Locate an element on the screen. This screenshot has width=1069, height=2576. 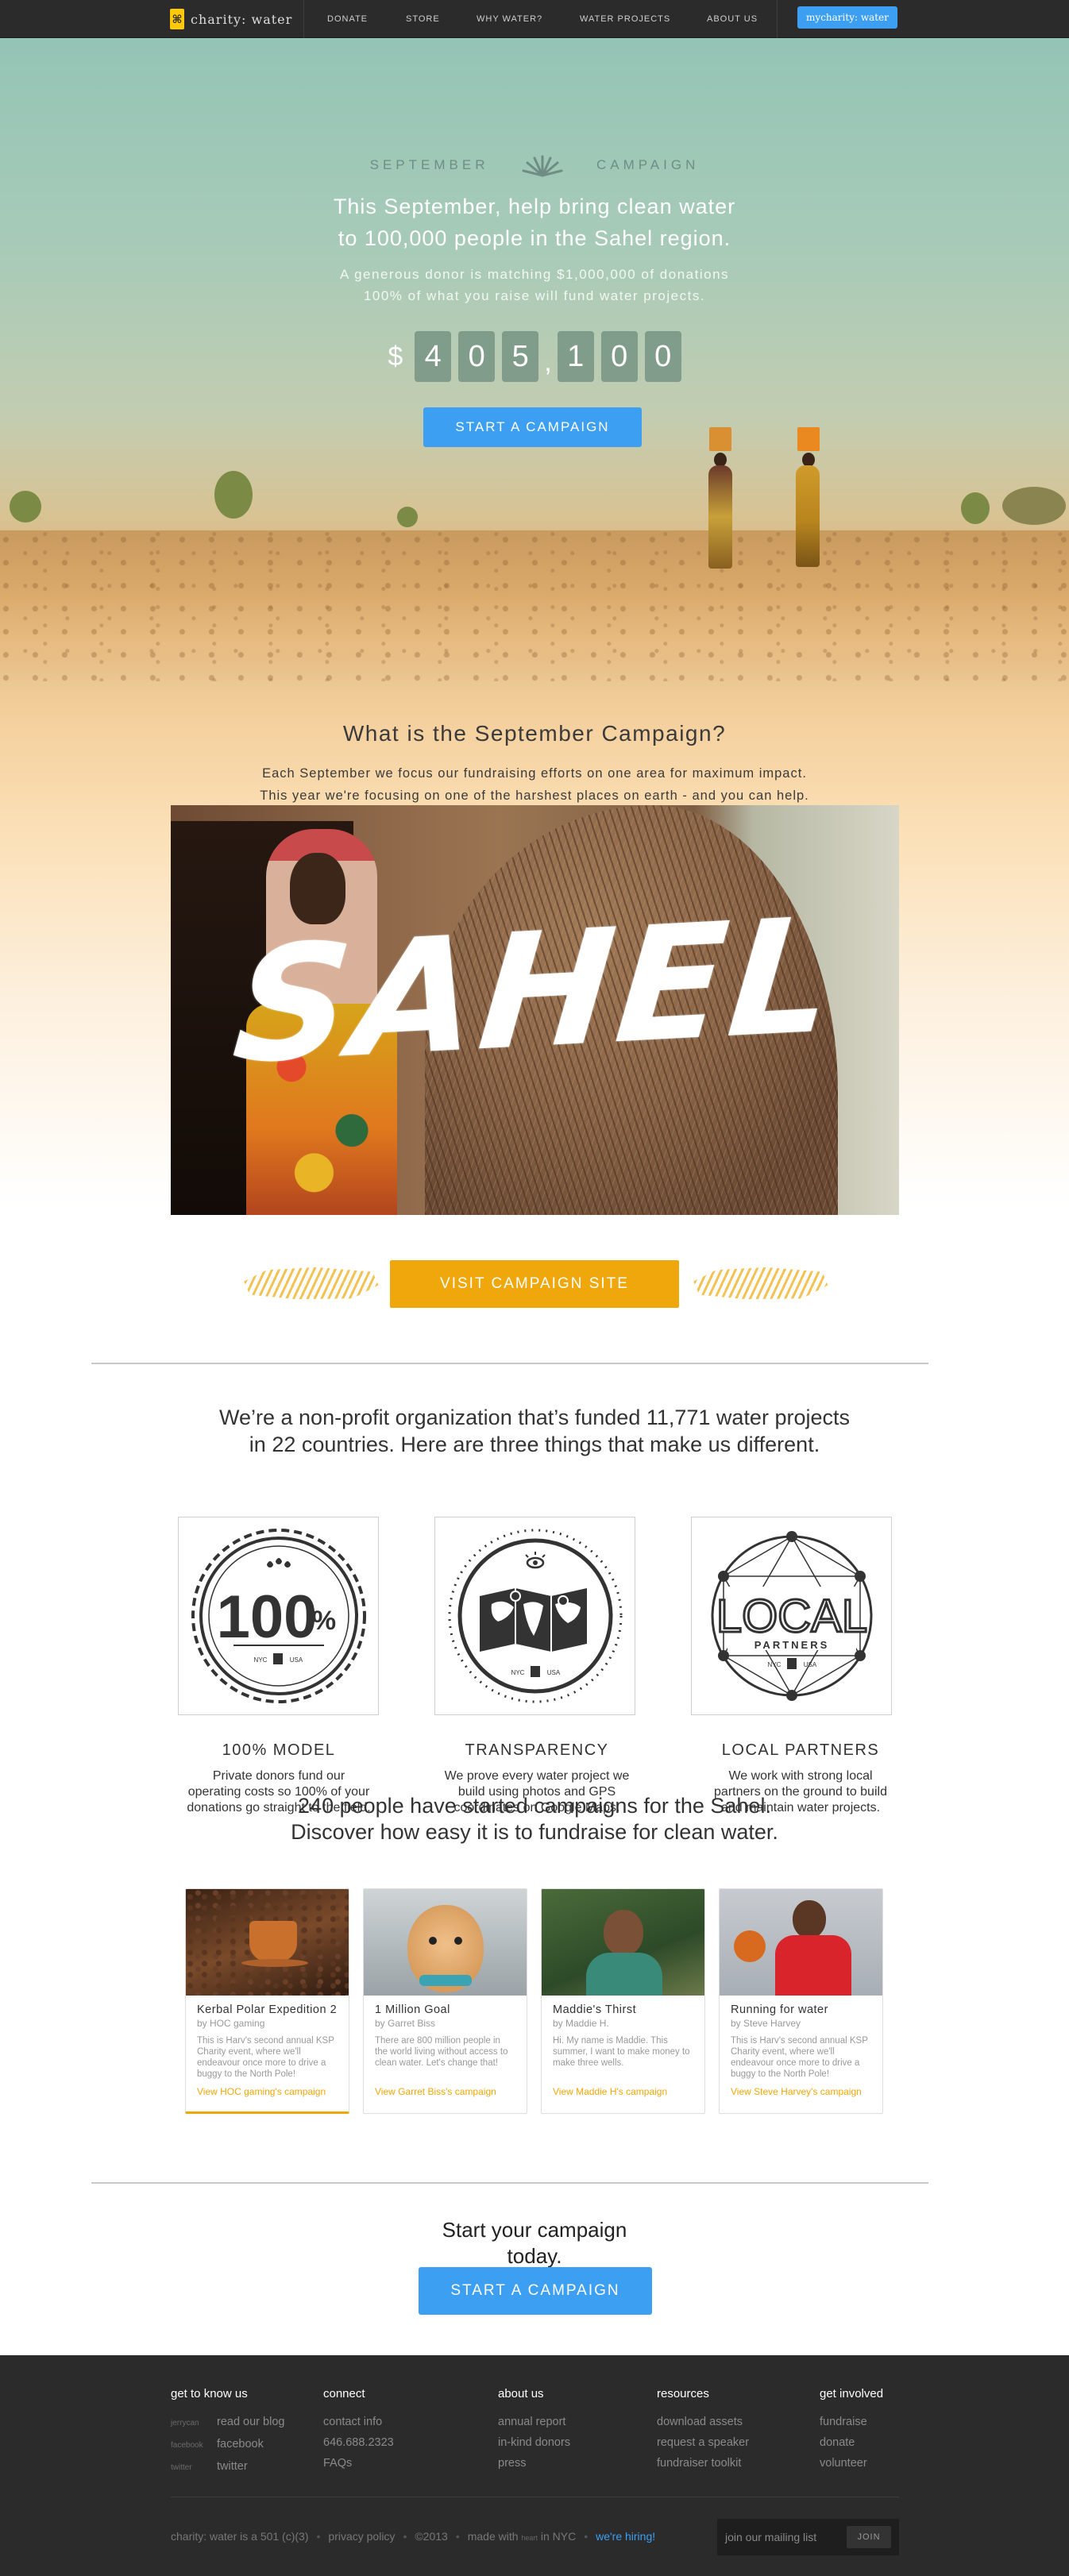
svg-text: 100 is located at coordinates (266, 1617).